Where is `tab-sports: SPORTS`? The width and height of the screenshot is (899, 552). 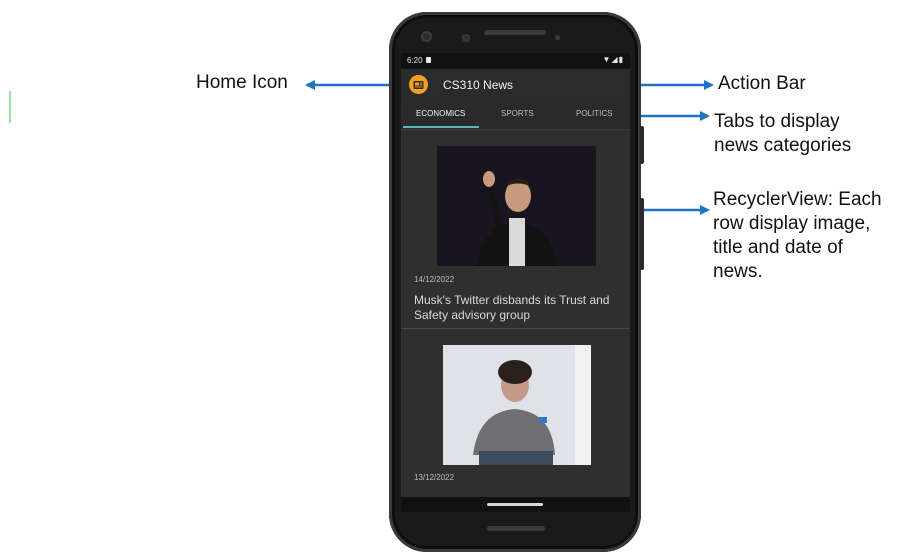
tab-sports: SPORTS is located at coordinates (517, 113).